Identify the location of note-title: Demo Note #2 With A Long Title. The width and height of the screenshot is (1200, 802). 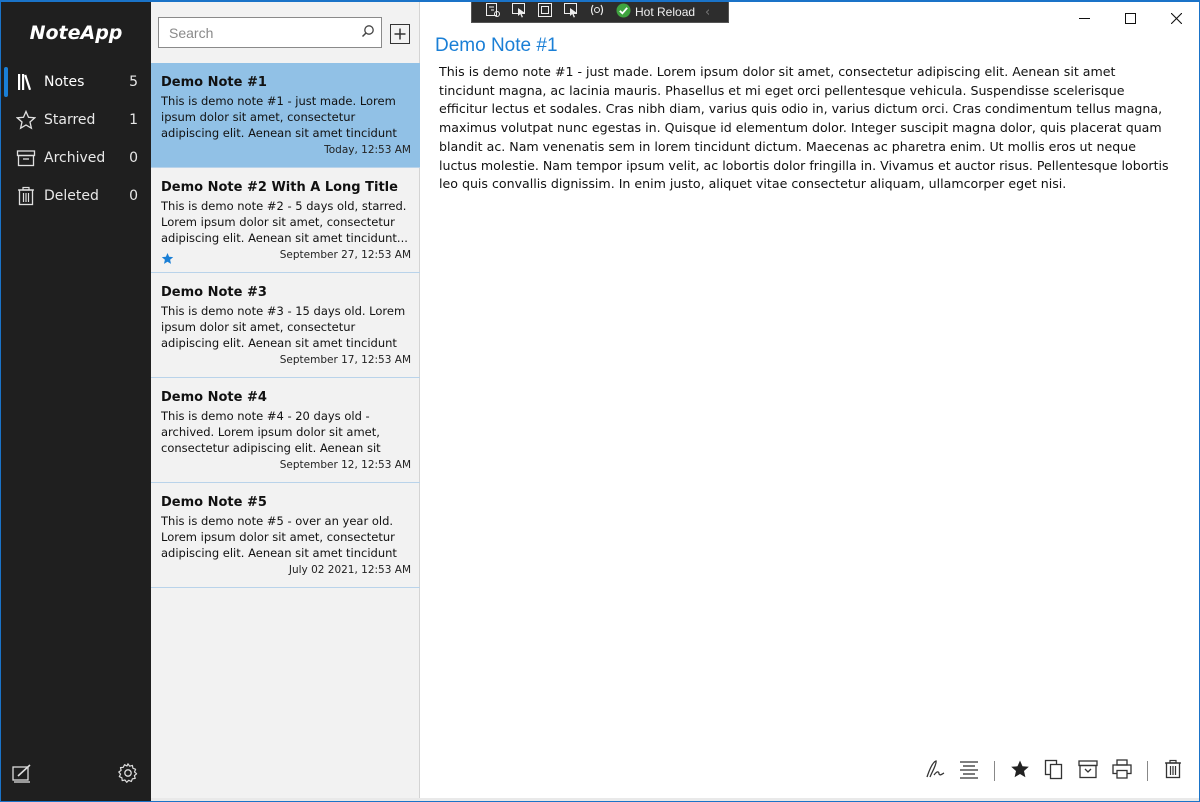
(279, 187).